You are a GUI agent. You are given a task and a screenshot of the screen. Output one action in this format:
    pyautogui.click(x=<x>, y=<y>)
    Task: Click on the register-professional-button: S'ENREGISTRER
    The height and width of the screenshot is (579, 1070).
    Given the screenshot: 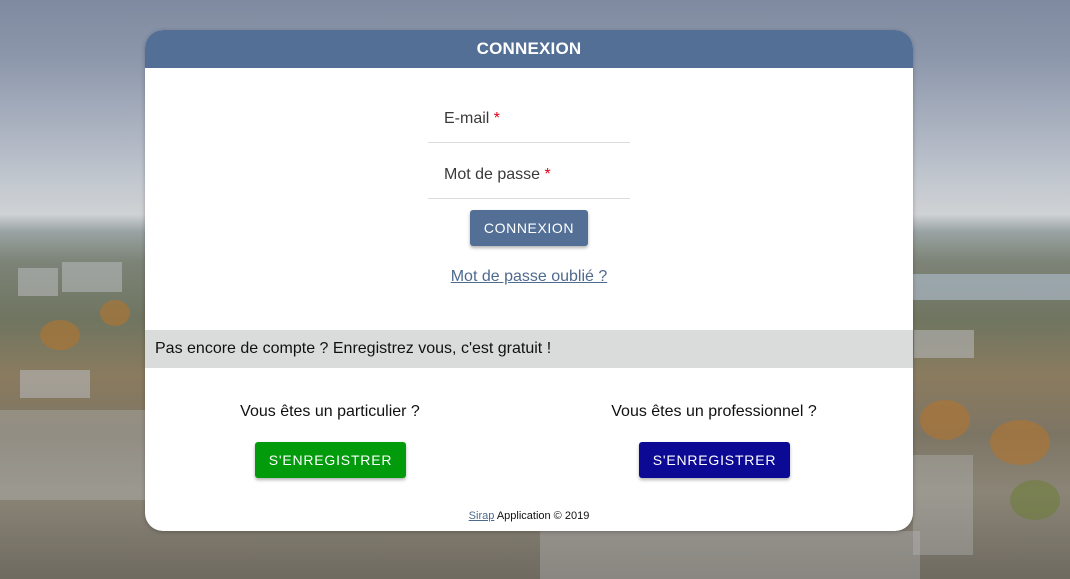 What is the action you would take?
    pyautogui.click(x=714, y=460)
    